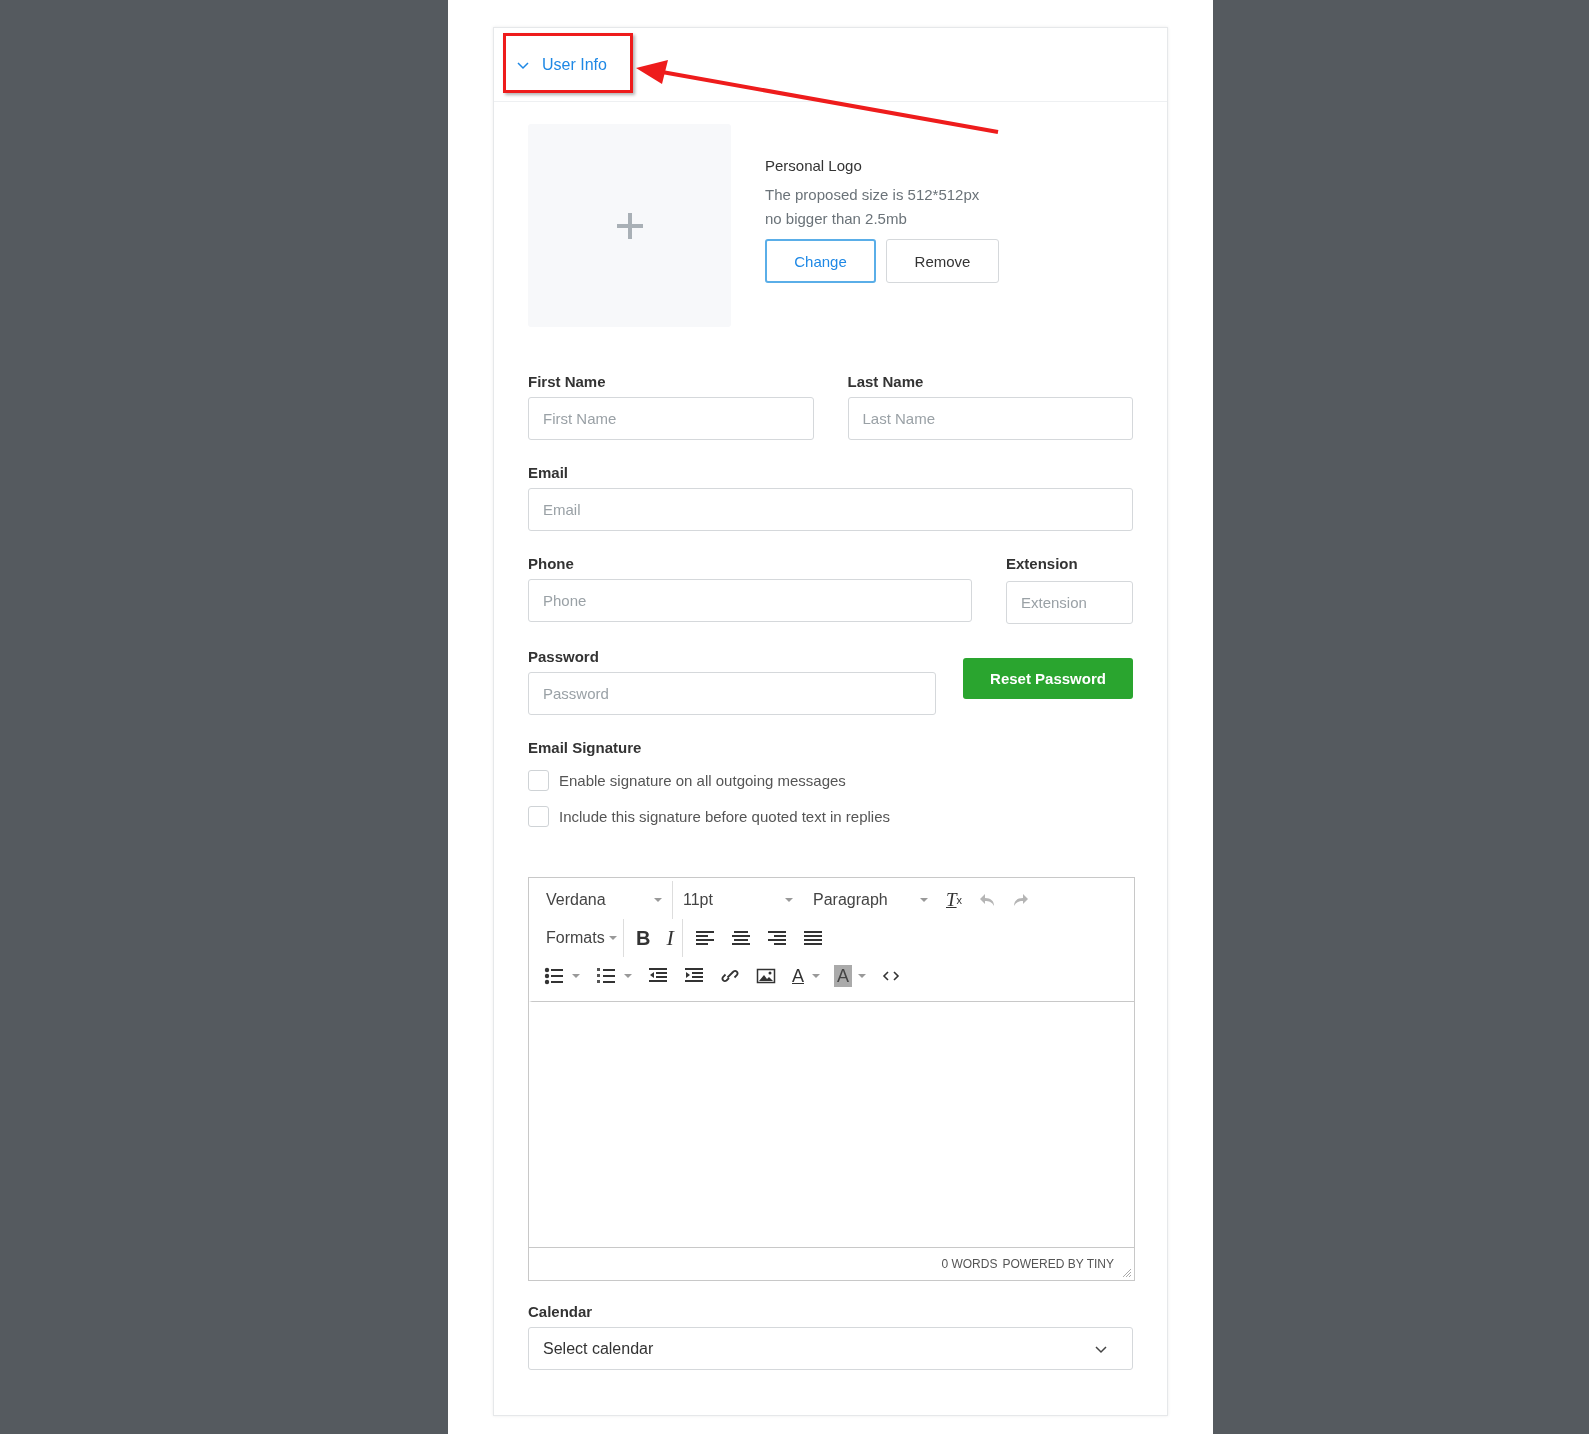  What do you see at coordinates (604, 900) in the screenshot?
I see `font-select: Verdana` at bounding box center [604, 900].